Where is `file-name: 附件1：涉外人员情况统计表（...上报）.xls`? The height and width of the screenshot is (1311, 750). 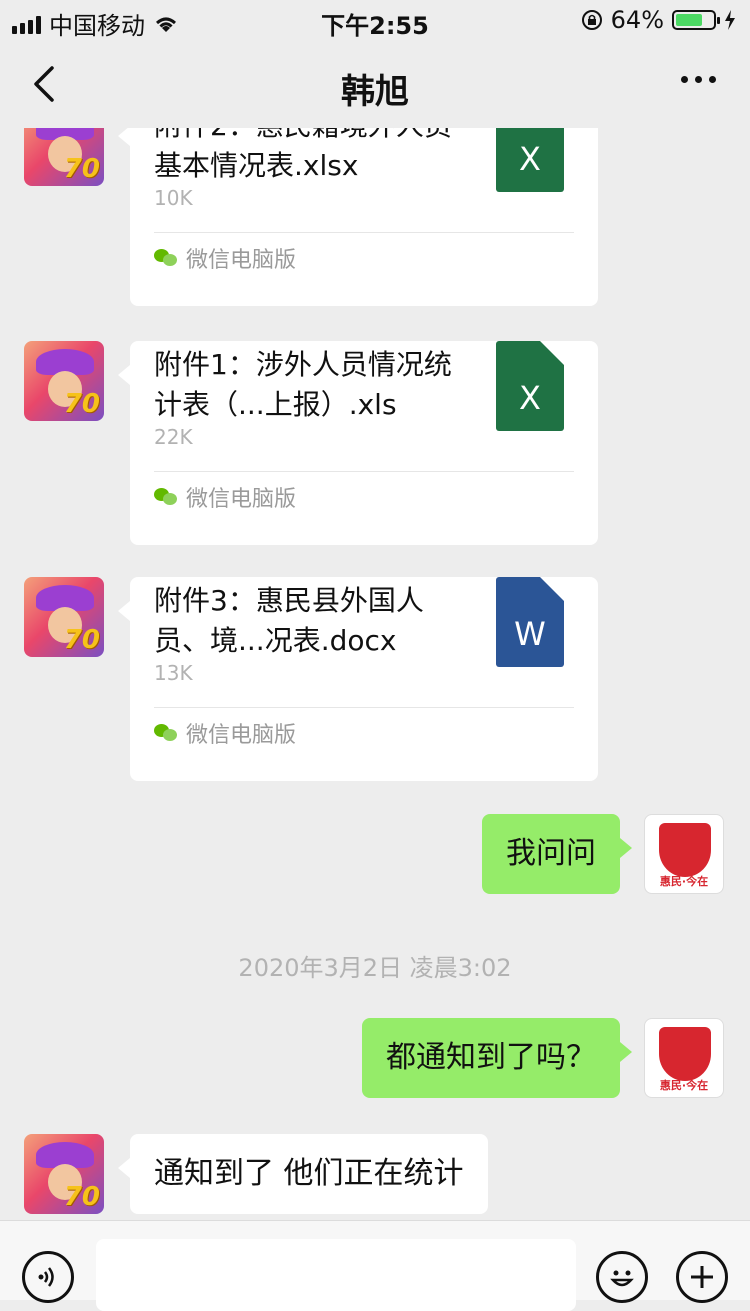
file-name: 附件1：涉外人员情况统计表（...上报）.xls is located at coordinates (303, 384).